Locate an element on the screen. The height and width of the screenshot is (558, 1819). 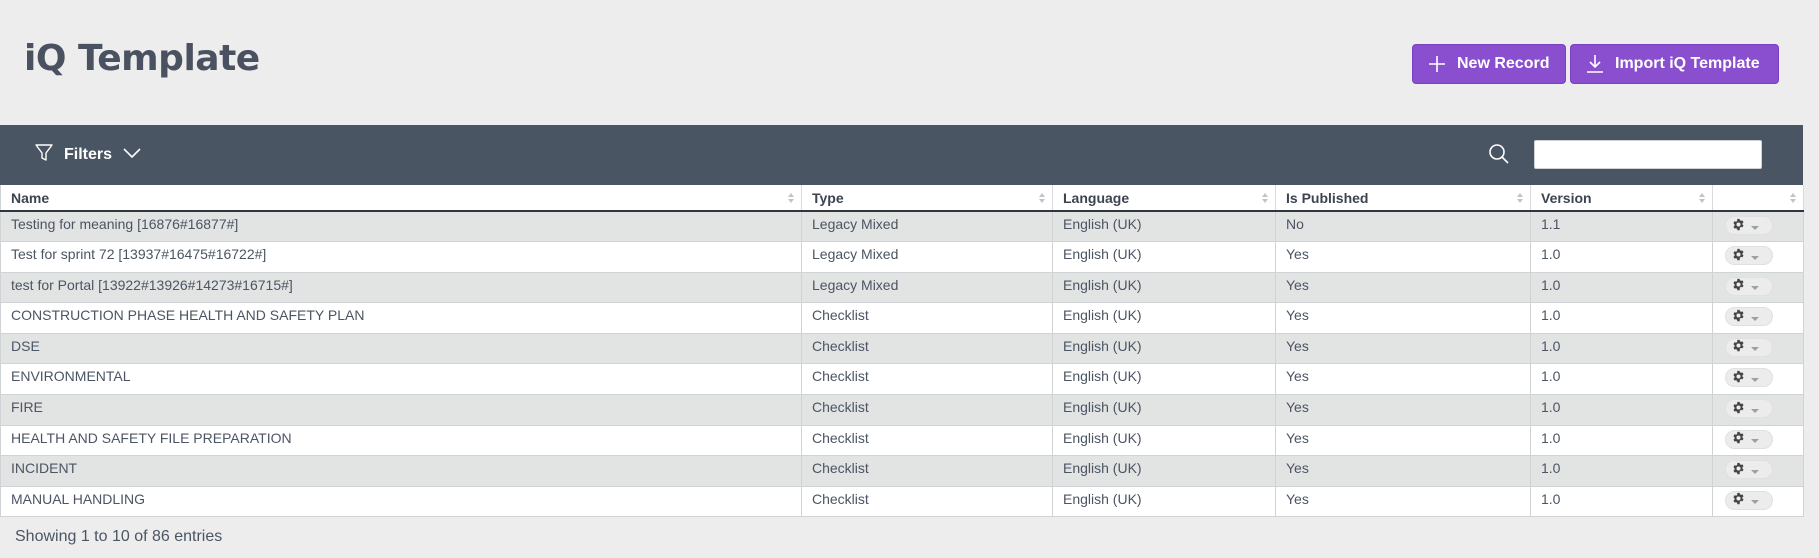
table-cell: ENVIRONMENTAL is located at coordinates (401, 379).